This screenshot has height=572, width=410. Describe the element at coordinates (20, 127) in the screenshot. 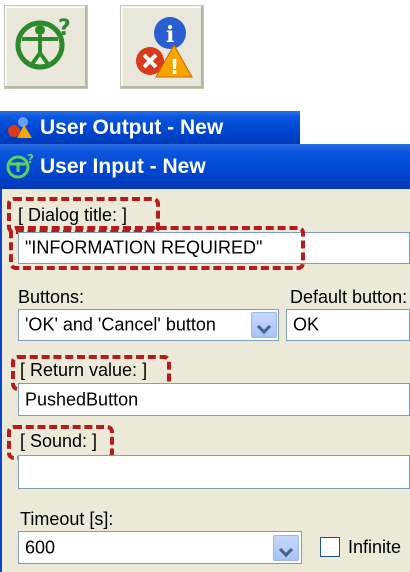

I see `user-output-small-icon` at that location.